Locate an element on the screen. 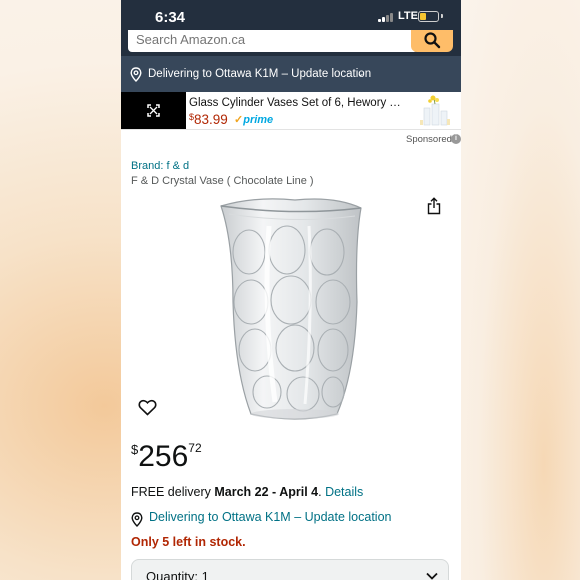  search-box is located at coordinates (273, 41).